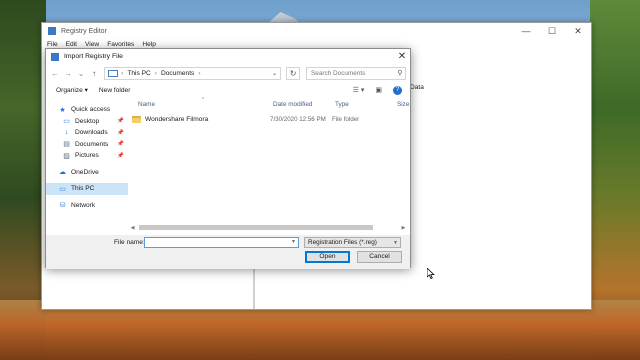 This screenshot has width=640, height=360. I want to click on column-header-date: Date modified, so click(304, 104).